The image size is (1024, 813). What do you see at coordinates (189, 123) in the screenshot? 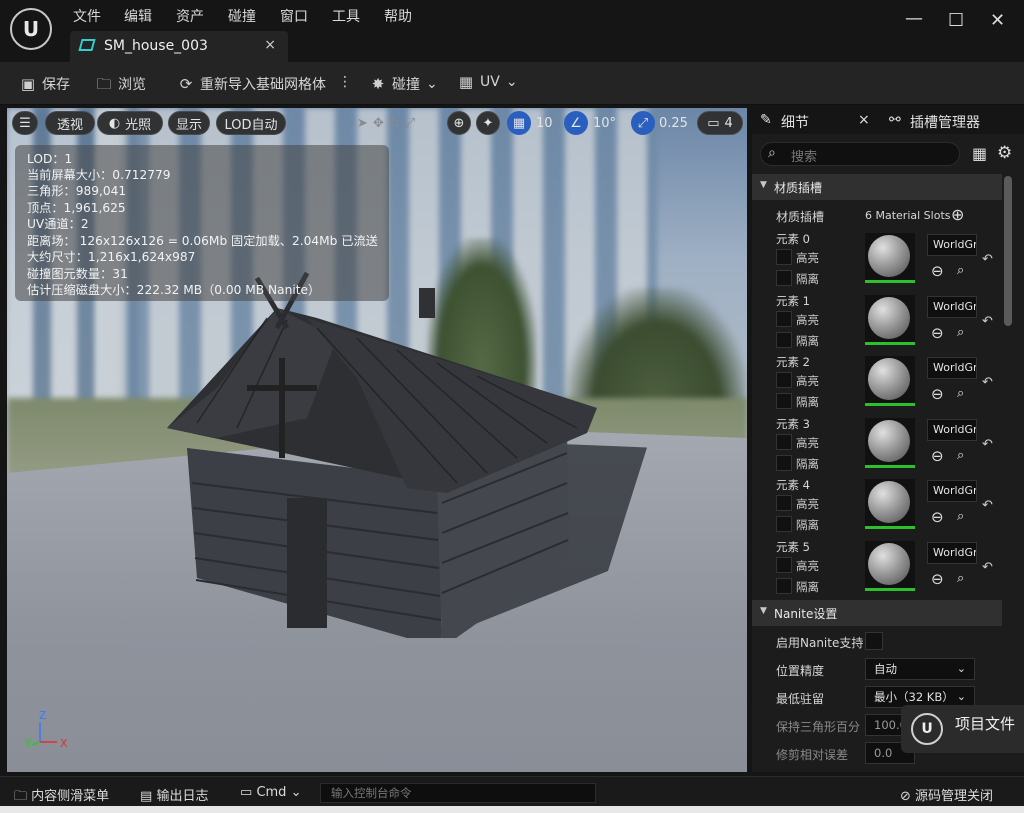
I see `show-button: 显示` at bounding box center [189, 123].